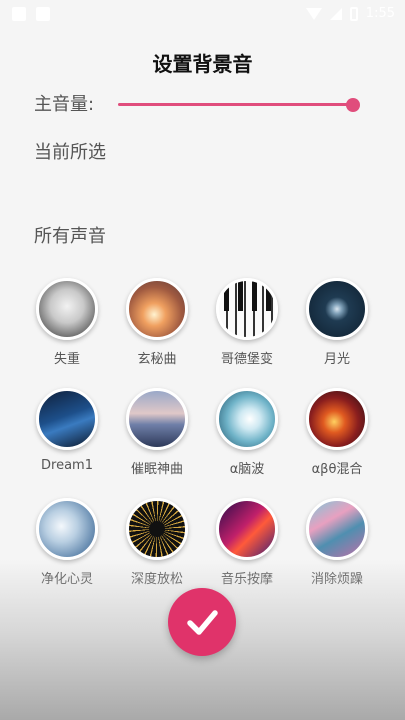  I want to click on volume-slider-track, so click(236, 104).